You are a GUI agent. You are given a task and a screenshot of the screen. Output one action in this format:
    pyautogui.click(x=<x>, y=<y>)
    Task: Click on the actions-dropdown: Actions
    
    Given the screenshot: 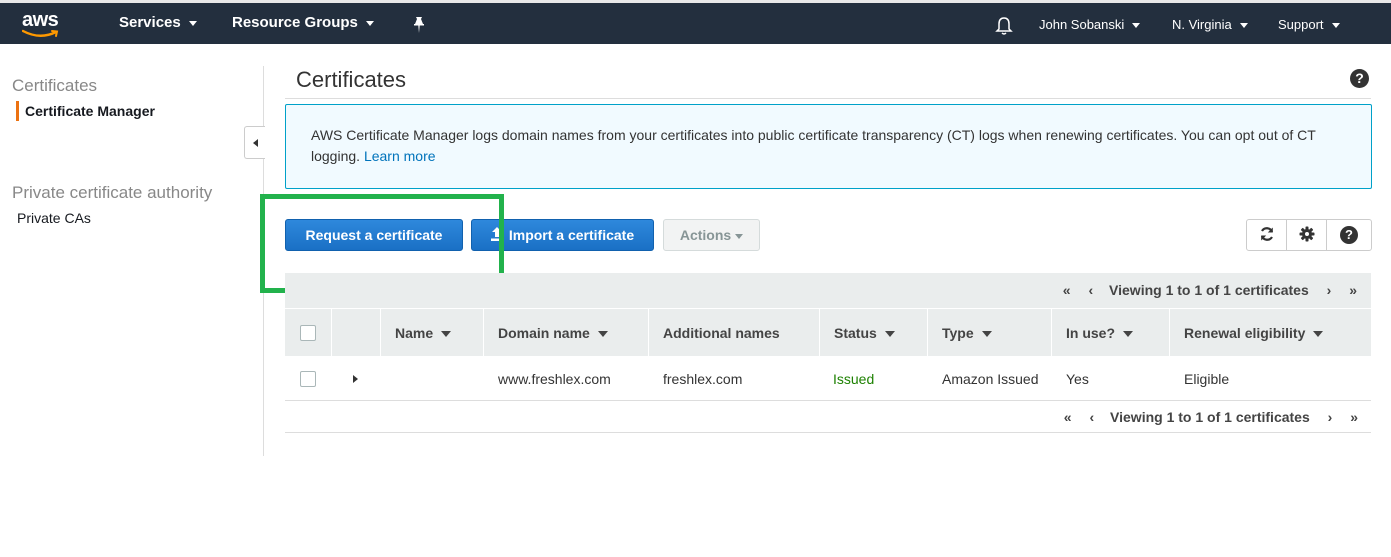 What is the action you would take?
    pyautogui.click(x=711, y=235)
    